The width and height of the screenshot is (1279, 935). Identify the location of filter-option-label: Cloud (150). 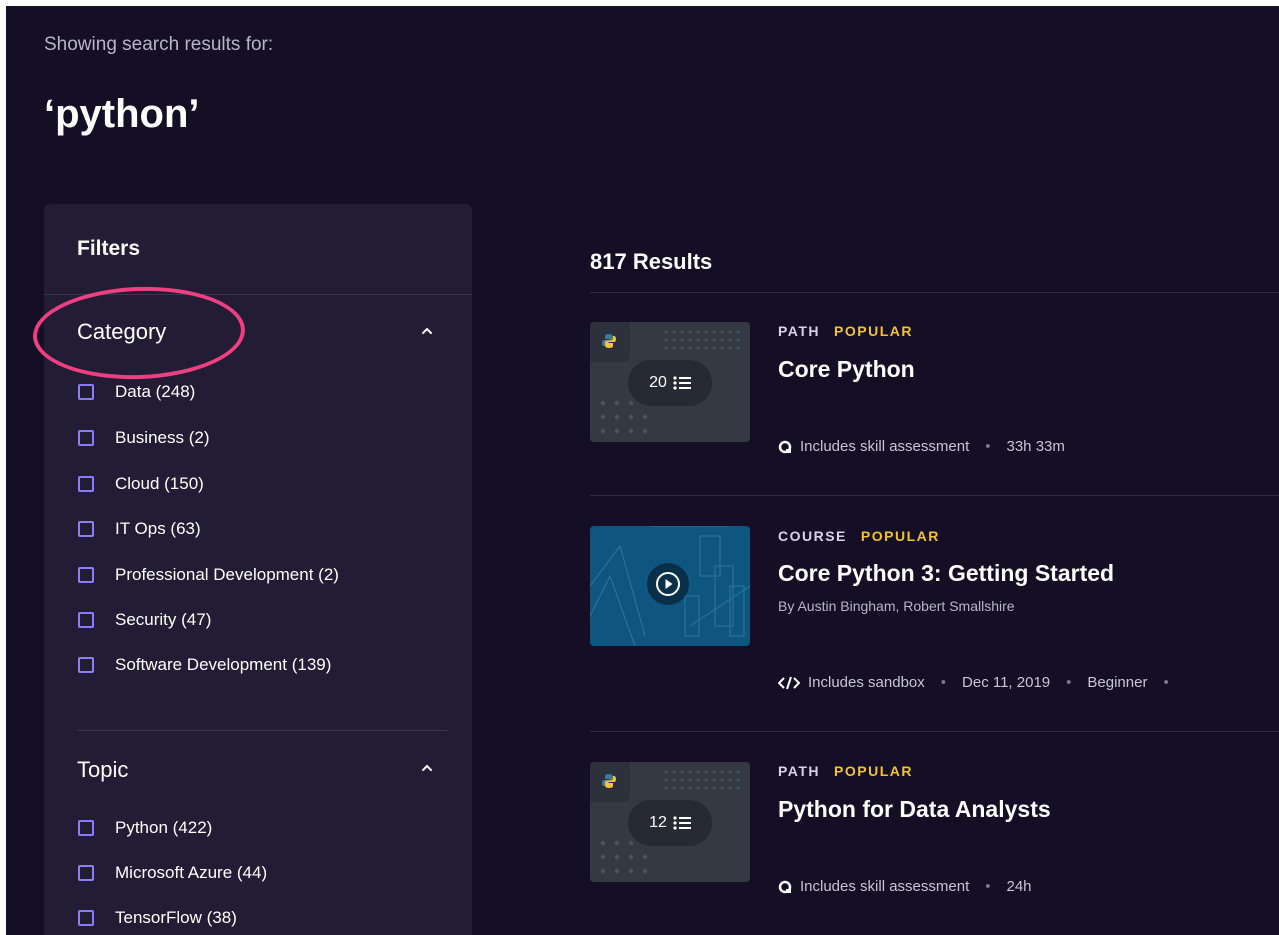
(159, 483).